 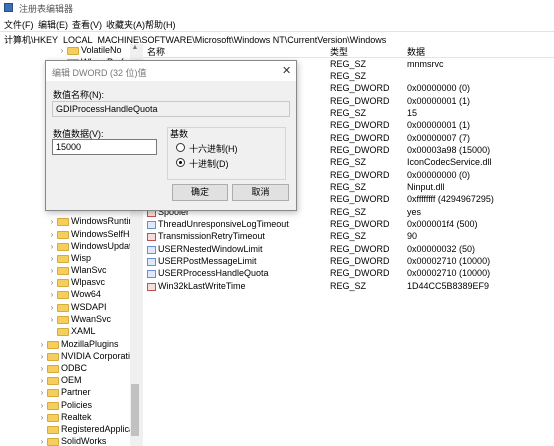 What do you see at coordinates (180, 147) in the screenshot?
I see `hex-radio` at bounding box center [180, 147].